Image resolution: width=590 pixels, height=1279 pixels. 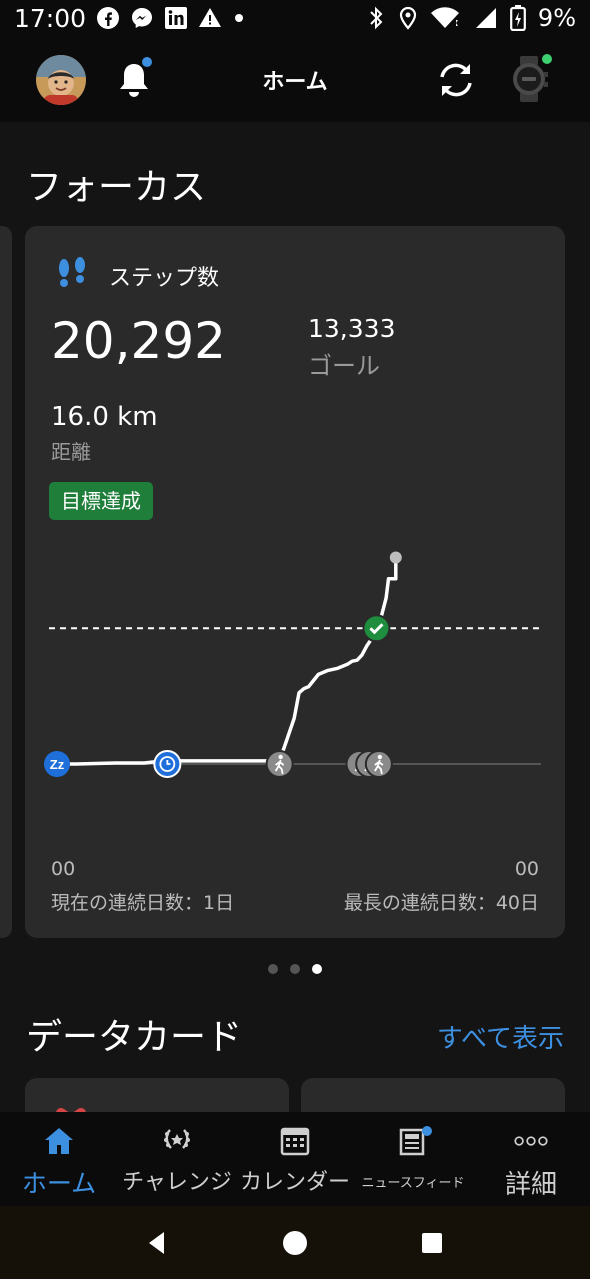 I want to click on current-streak: 現在の連続日数：1日, so click(x=143, y=903).